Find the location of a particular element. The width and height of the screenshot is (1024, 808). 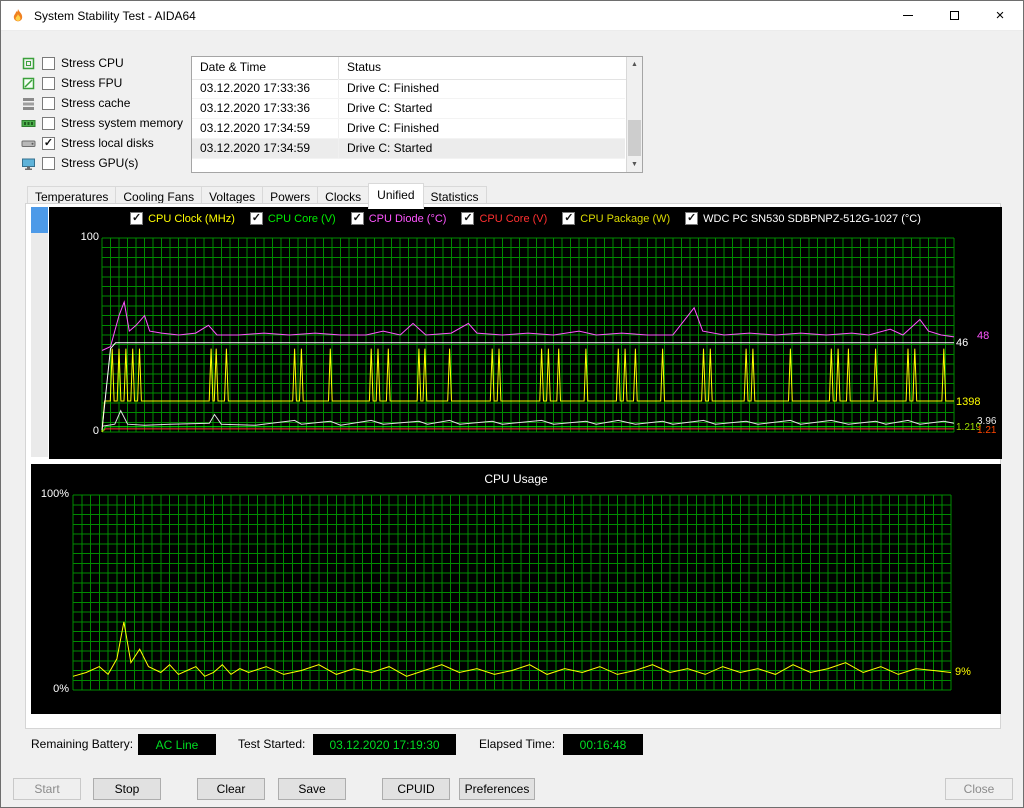

log-scrollbar: ▲ ▼ is located at coordinates (634, 114).